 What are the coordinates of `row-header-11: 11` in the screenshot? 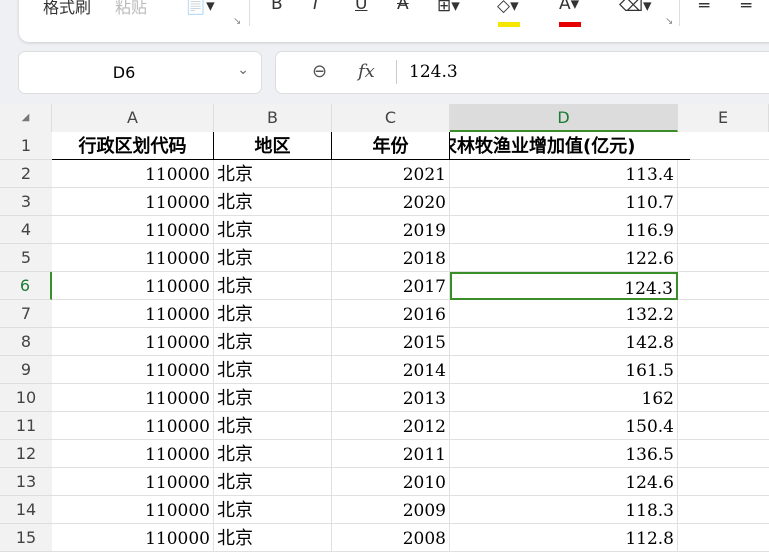 It's located at (26, 426).